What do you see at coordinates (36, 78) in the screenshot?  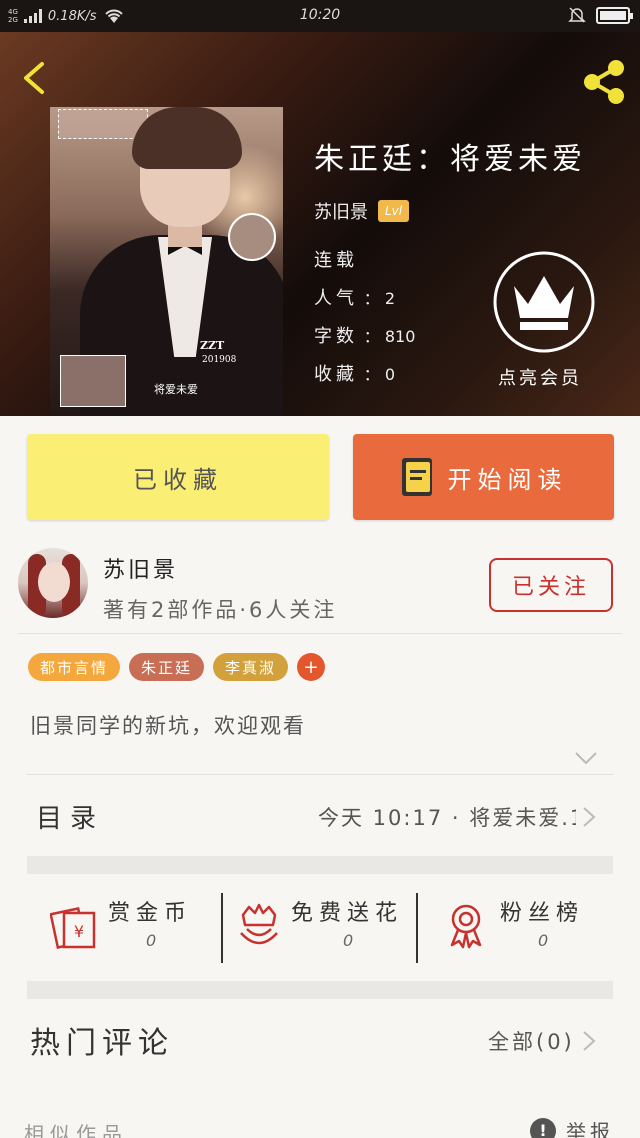 I see `back-icon` at bounding box center [36, 78].